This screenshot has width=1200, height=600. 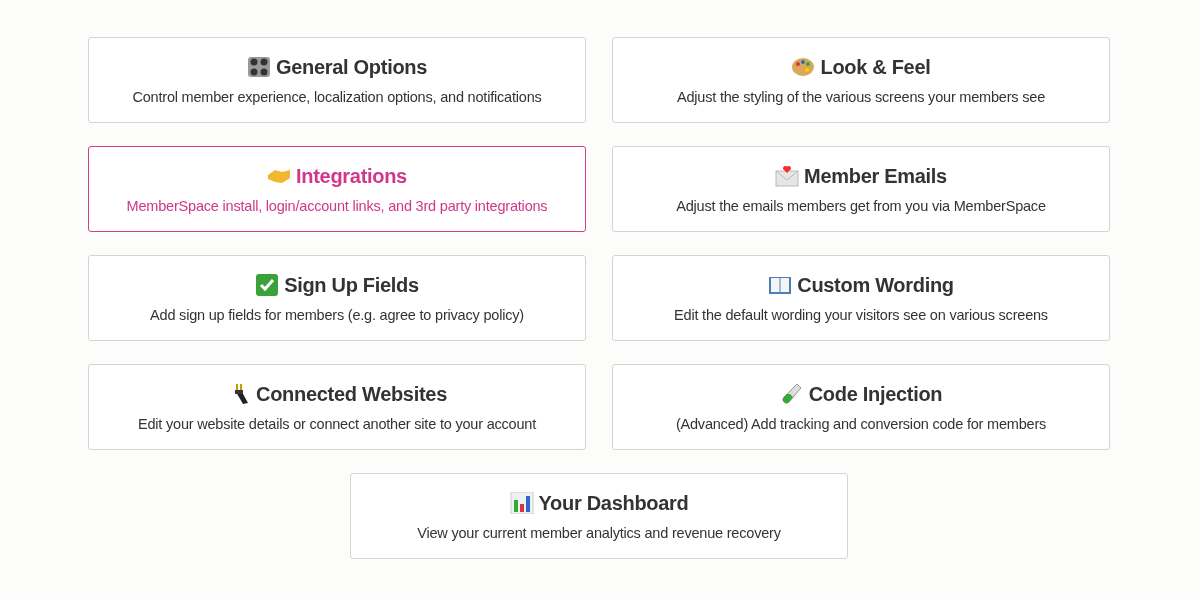 What do you see at coordinates (861, 80) in the screenshot?
I see `settings-card: Look & Feel Adjust the styling of the various screens your members see` at bounding box center [861, 80].